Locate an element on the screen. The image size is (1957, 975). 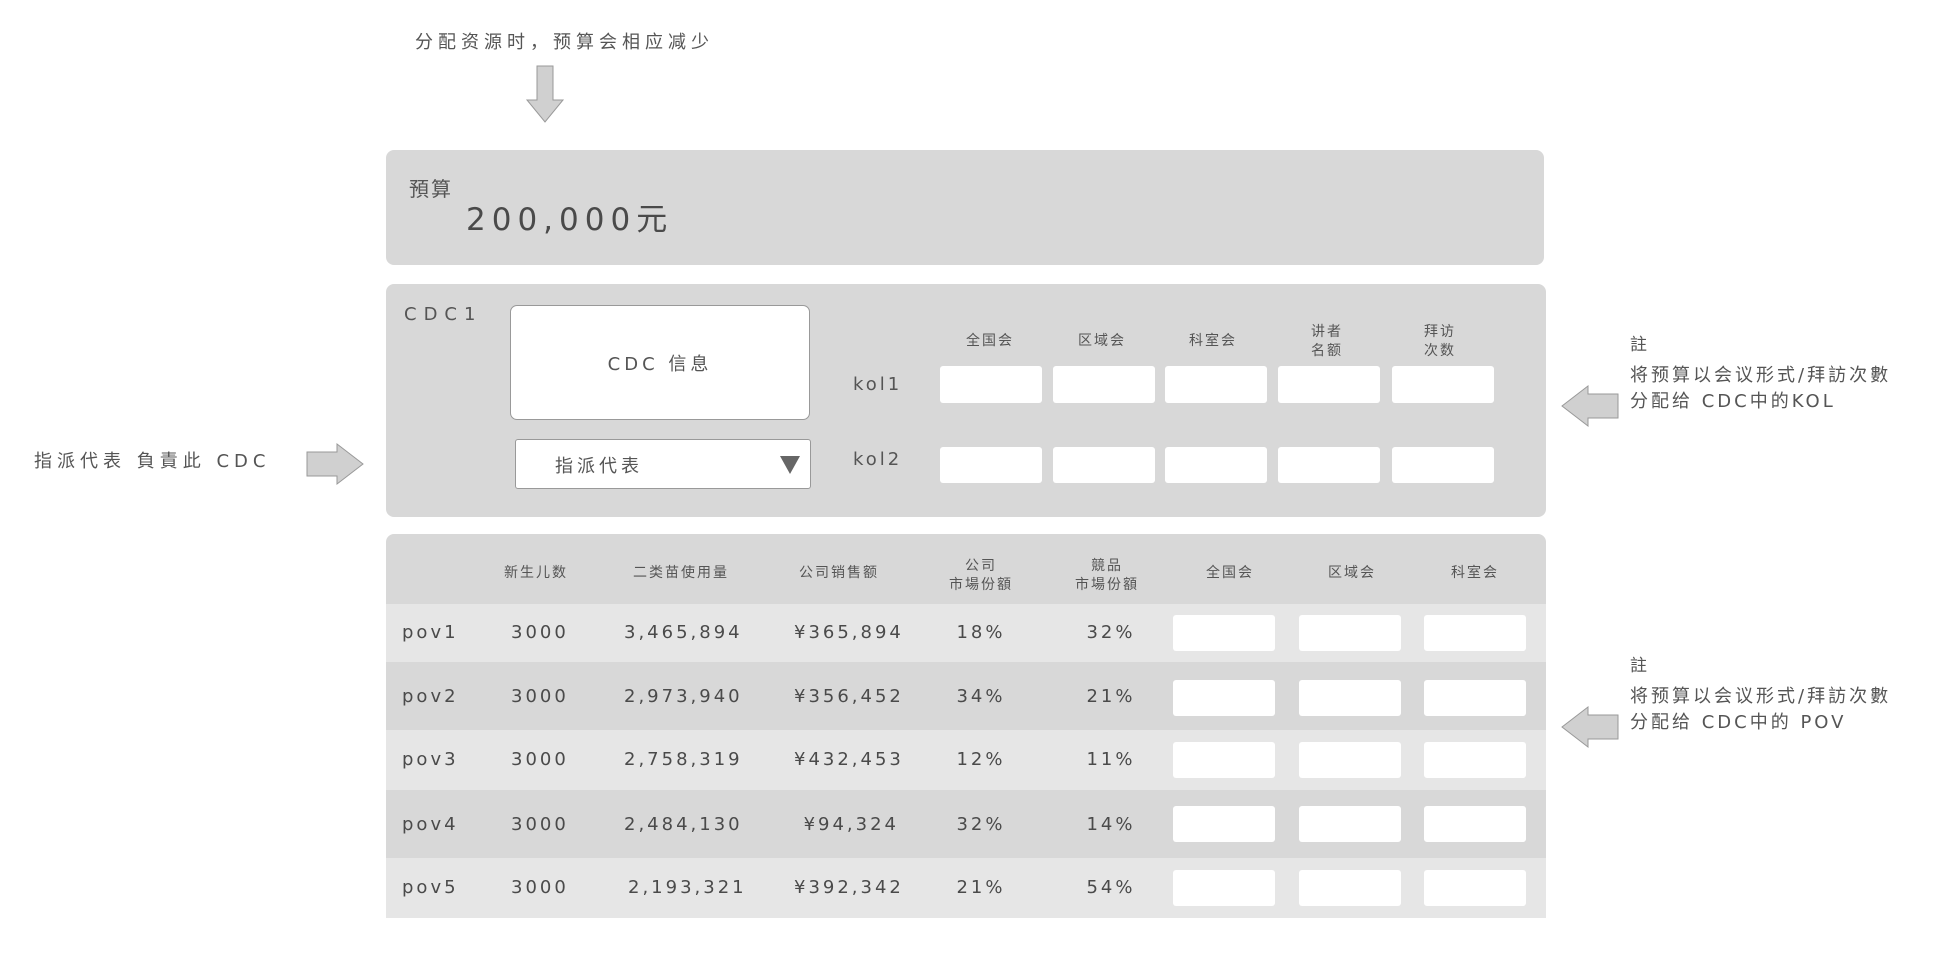
row-competitor: 54% is located at coordinates (1111, 887).